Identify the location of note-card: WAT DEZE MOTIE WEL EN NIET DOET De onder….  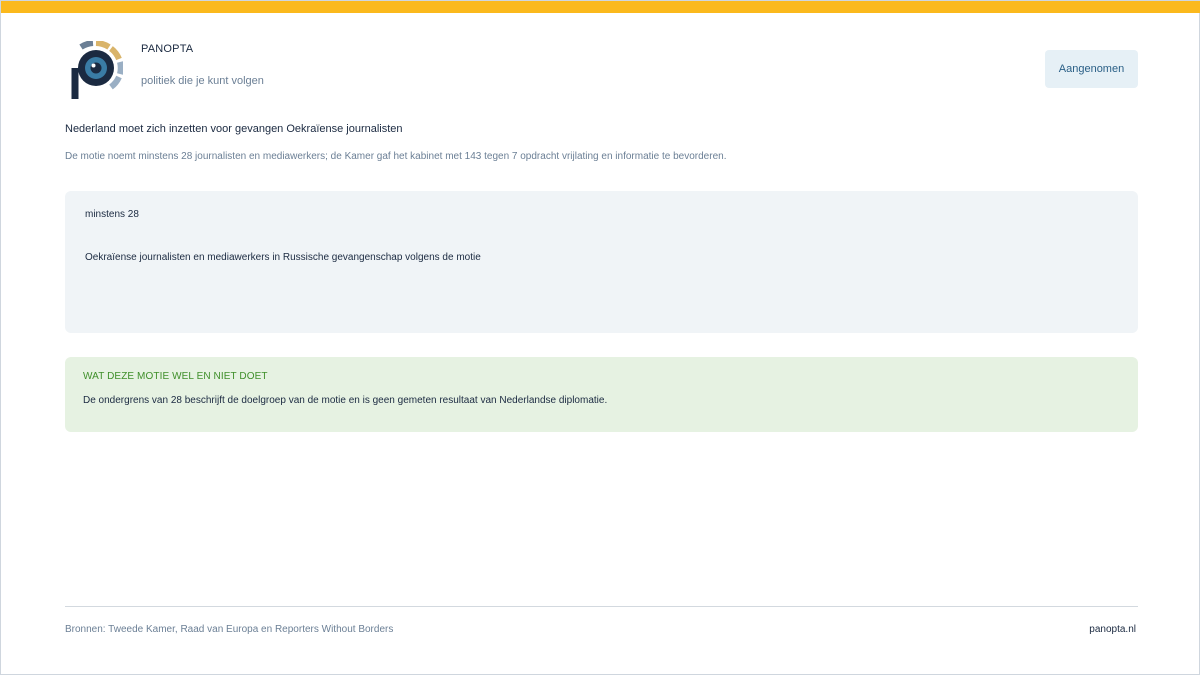
(601, 394).